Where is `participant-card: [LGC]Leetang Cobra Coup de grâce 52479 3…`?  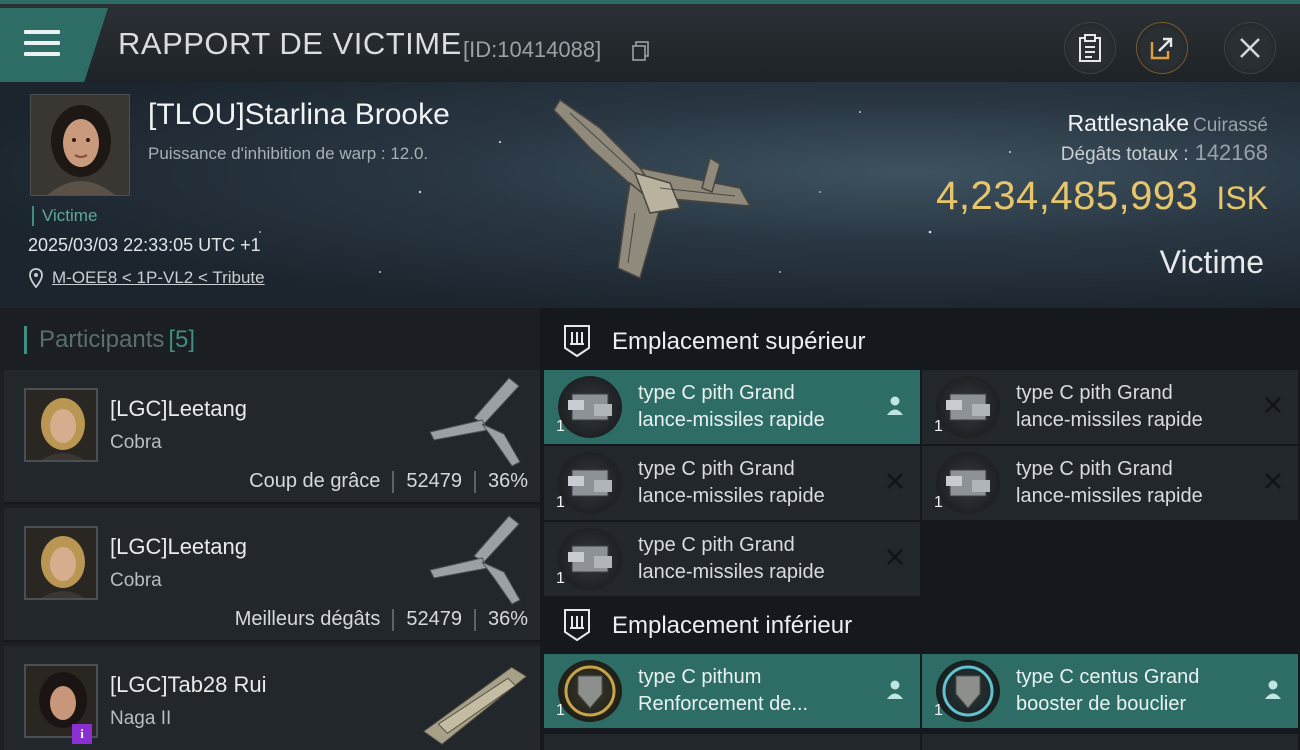 participant-card: [LGC]Leetang Cobra Coup de grâce 52479 3… is located at coordinates (272, 437).